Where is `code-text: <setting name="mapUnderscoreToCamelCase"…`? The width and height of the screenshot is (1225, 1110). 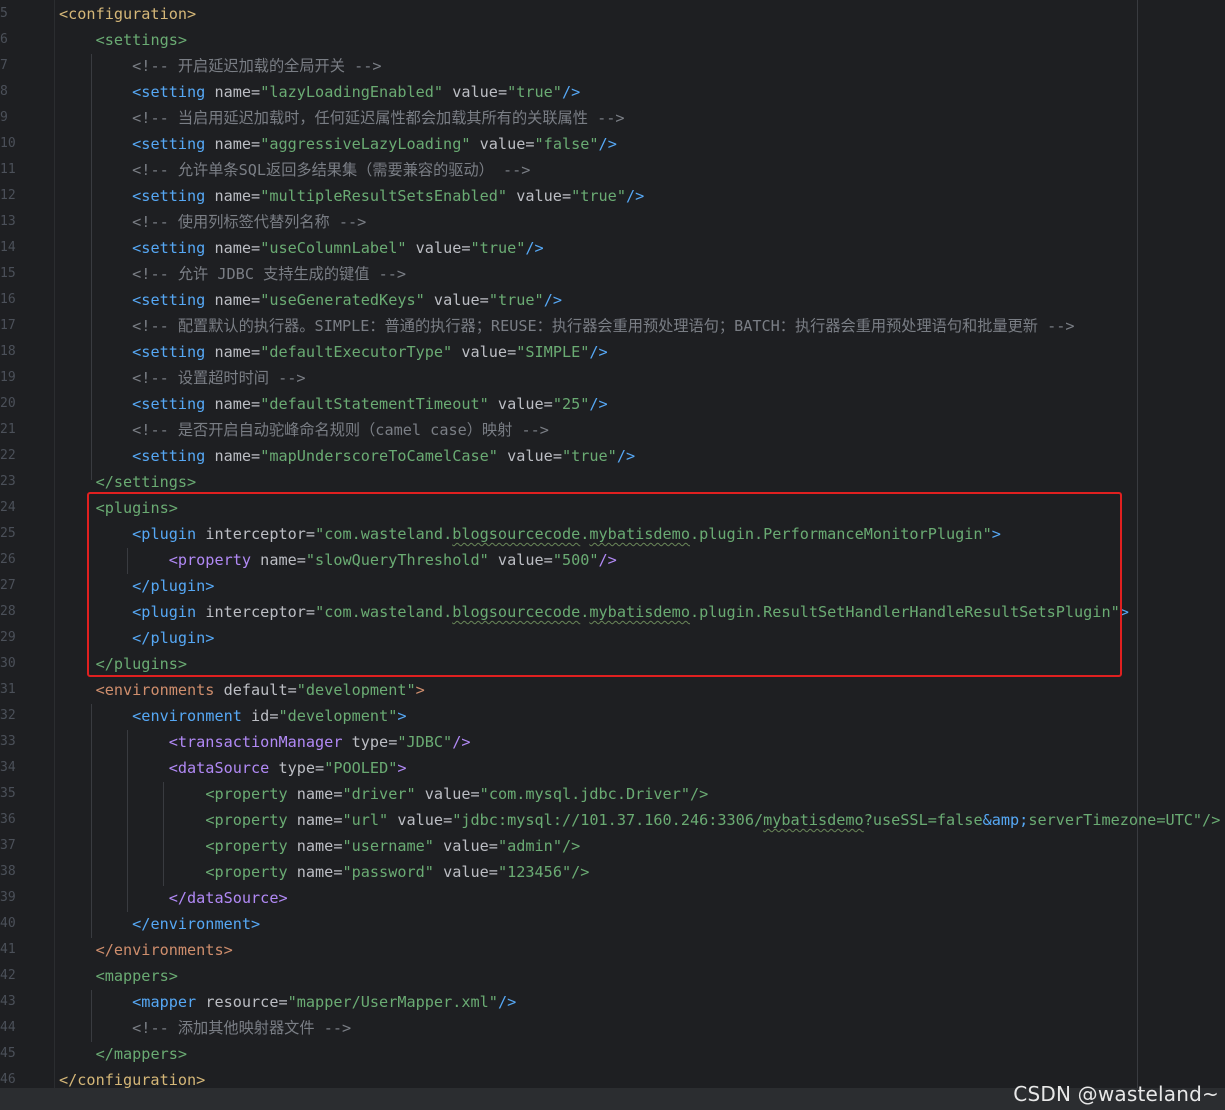 code-text: <setting name="mapUnderscoreToCamelCase"… is located at coordinates (347, 456).